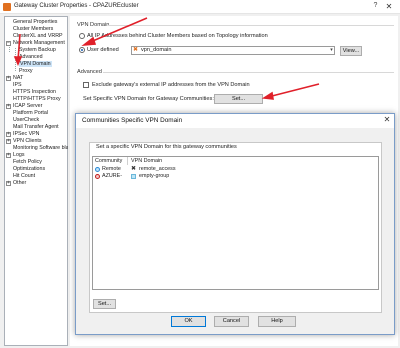 This screenshot has width=400, height=348. What do you see at coordinates (154, 176) in the screenshot?
I see `row-vpn-domain: empty-group` at bounding box center [154, 176].